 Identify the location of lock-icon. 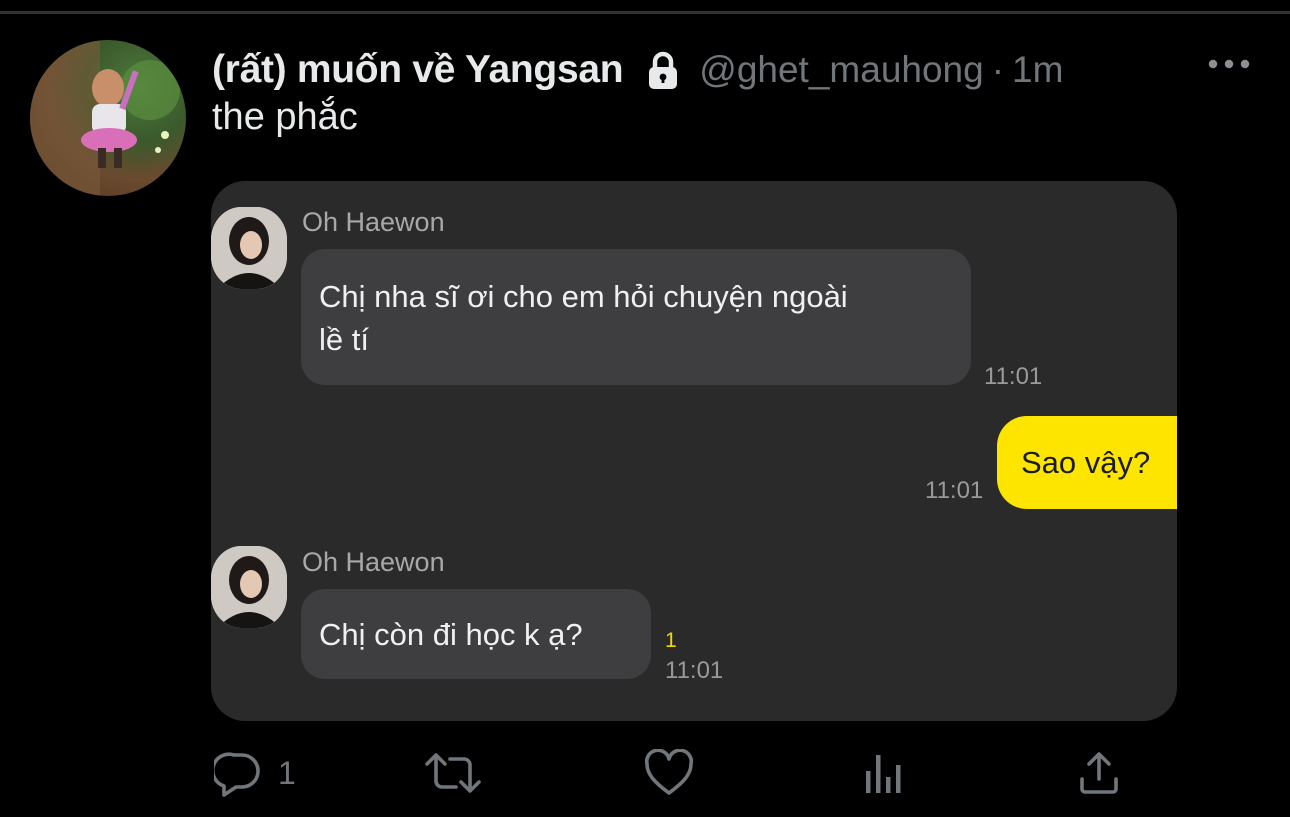
(663, 70).